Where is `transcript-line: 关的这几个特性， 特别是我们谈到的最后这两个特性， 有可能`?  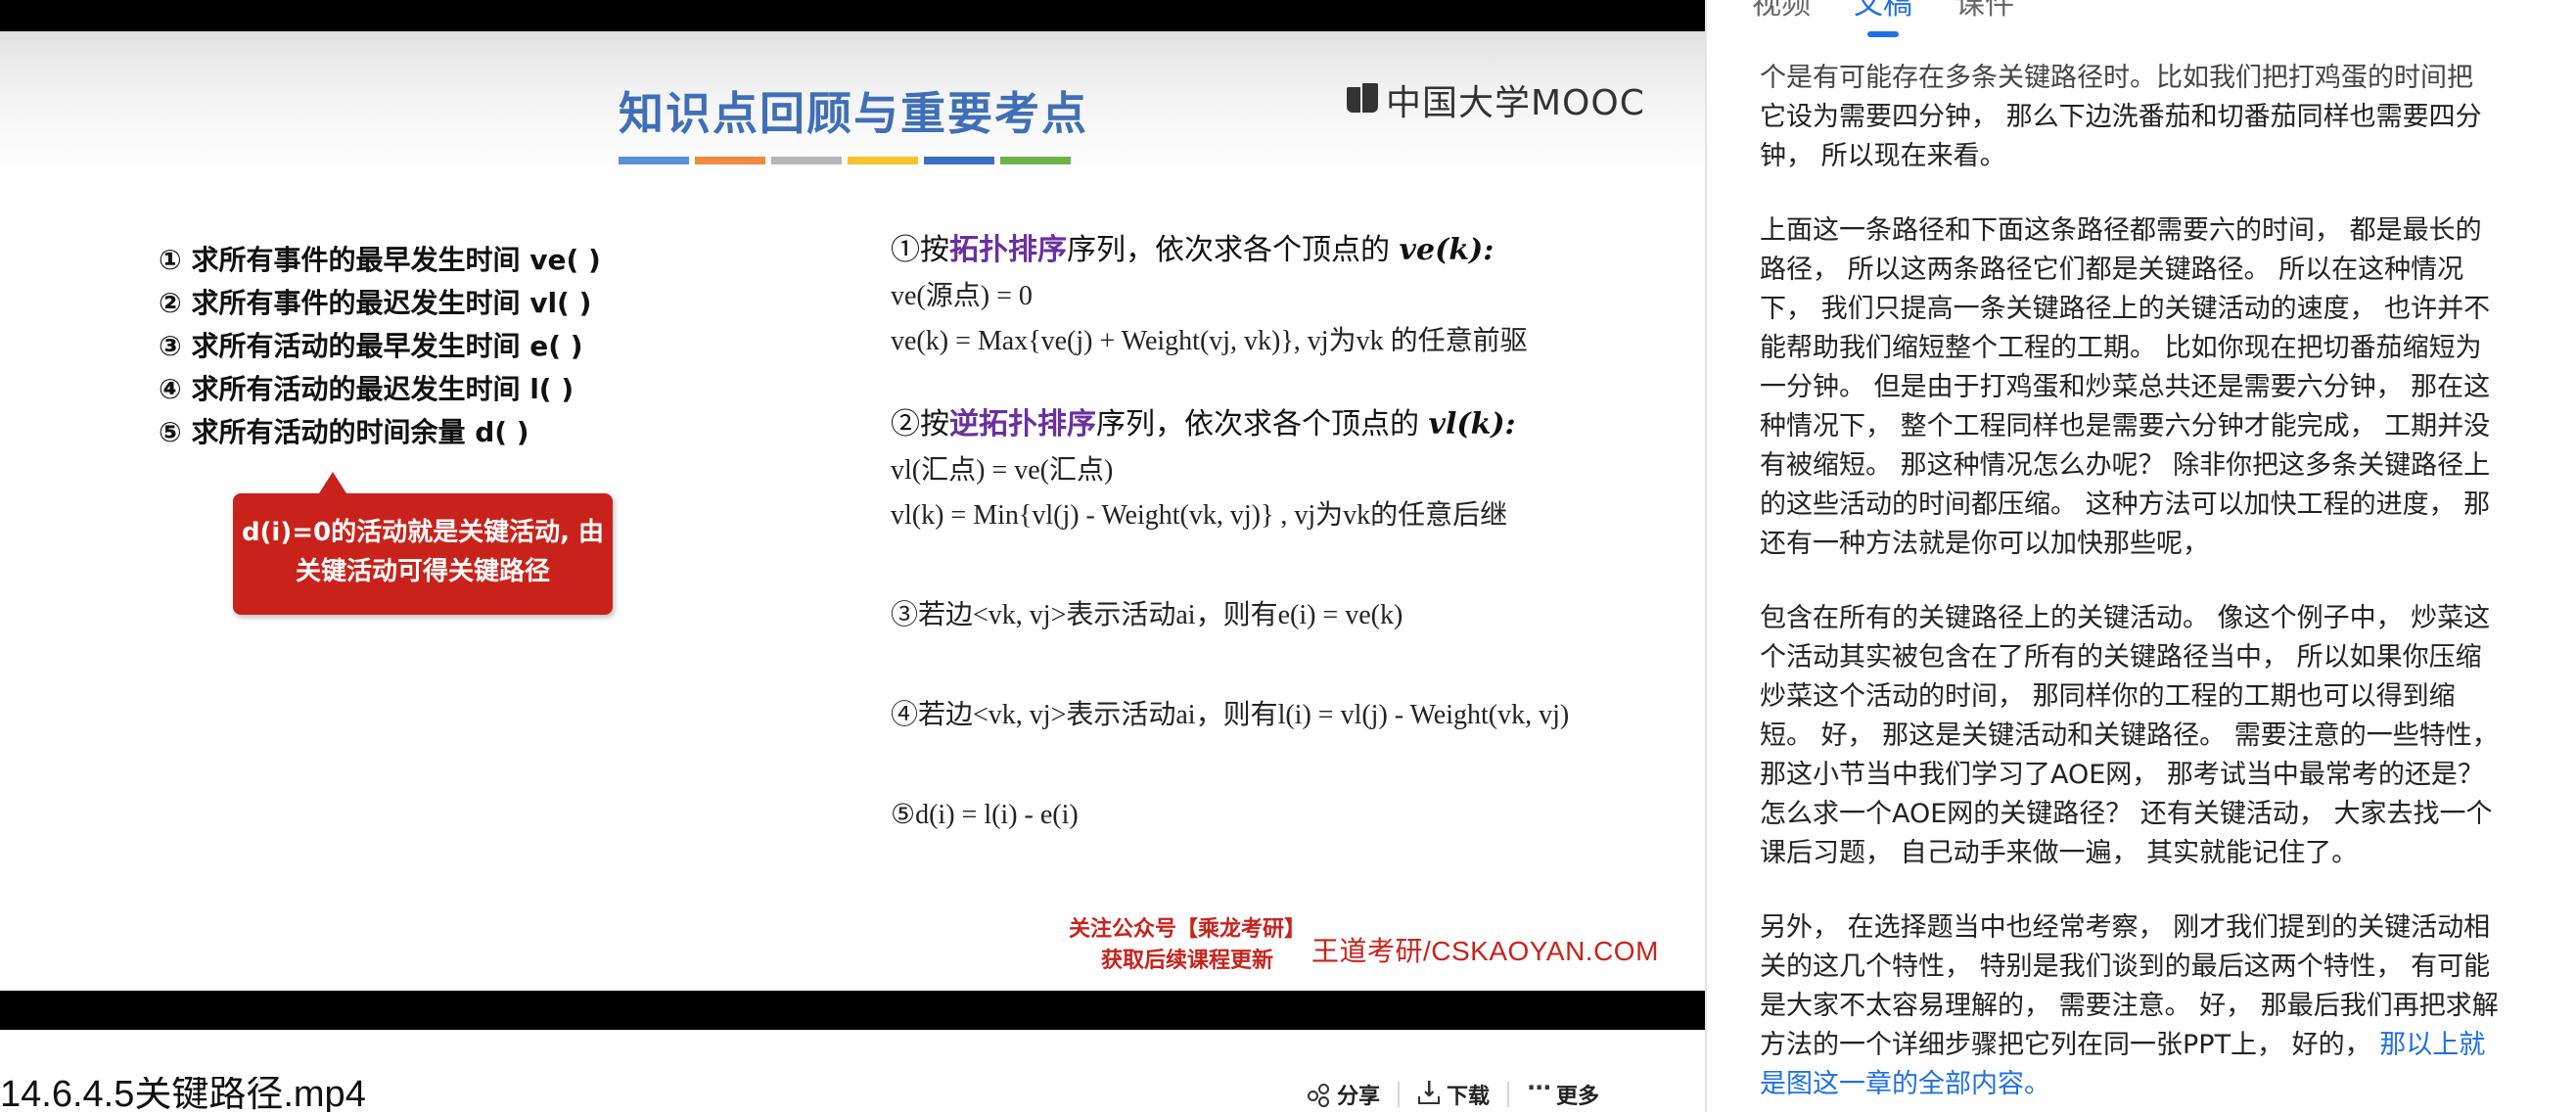 transcript-line: 关的这几个特性， 特别是我们谈到的最后这两个特性， 有可能 is located at coordinates (2151, 967).